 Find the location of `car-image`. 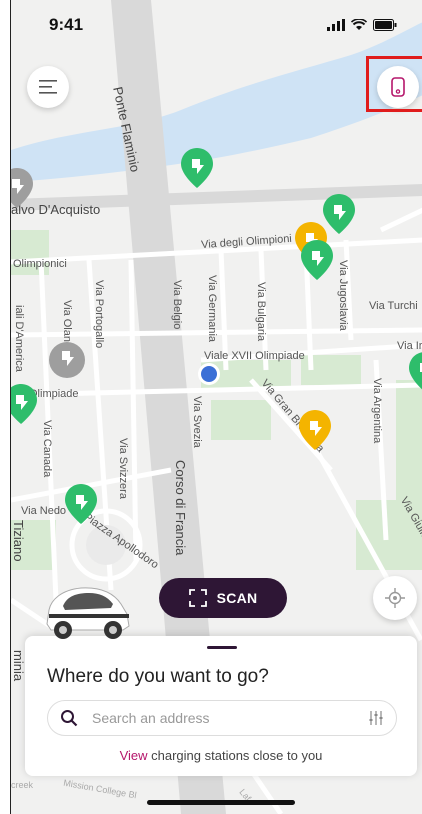

car-image is located at coordinates (88, 613).